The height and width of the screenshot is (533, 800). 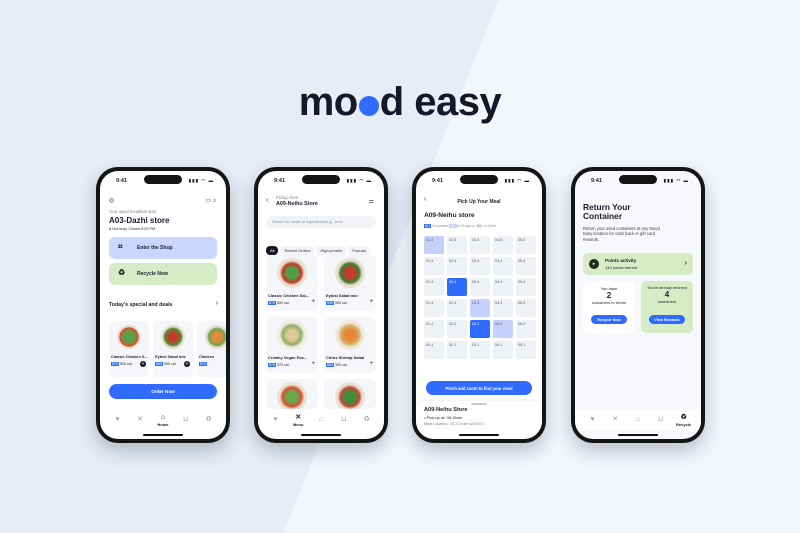 I want to click on view-rewards-button: View Rewards, so click(x=667, y=319).